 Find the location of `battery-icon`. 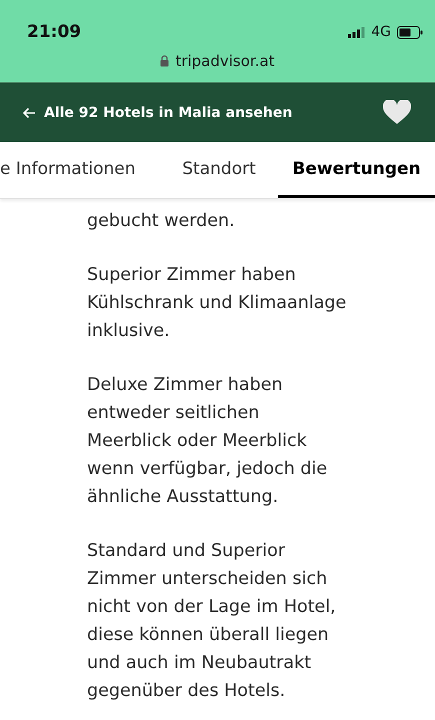

battery-icon is located at coordinates (410, 32).